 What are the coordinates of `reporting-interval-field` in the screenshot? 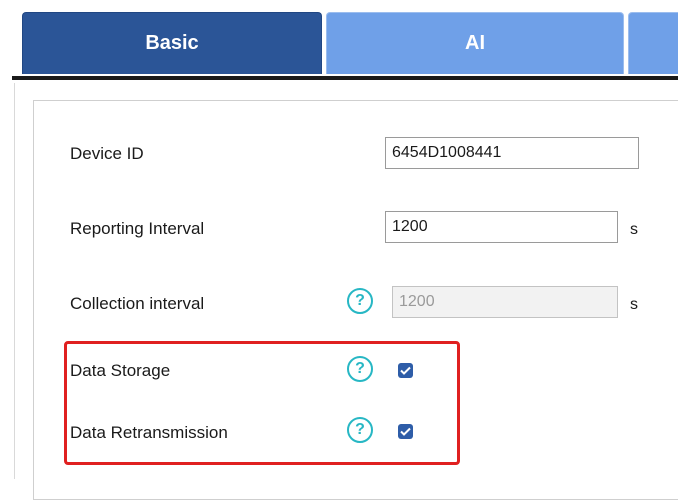 It's located at (501, 227).